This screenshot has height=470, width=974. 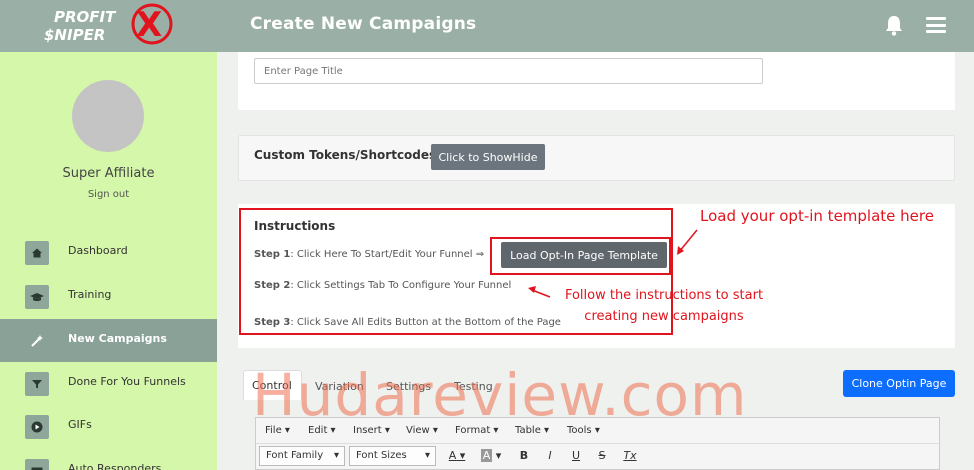 I want to click on background-color-button: A ▾, so click(x=491, y=456).